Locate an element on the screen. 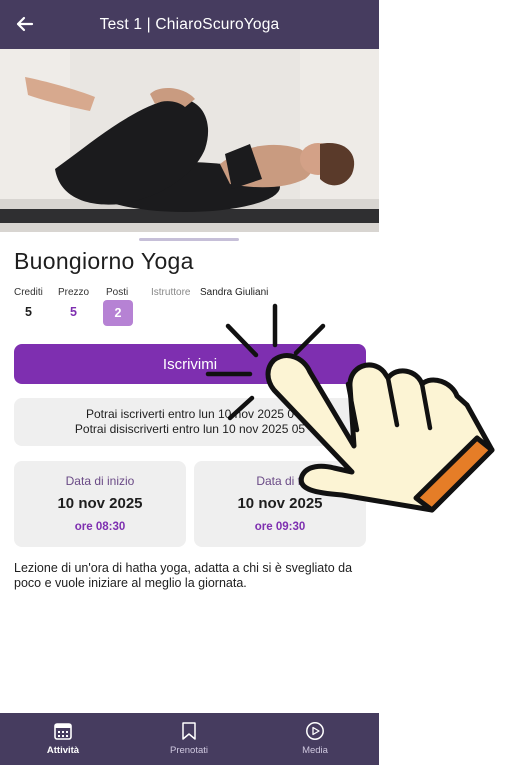 The height and width of the screenshot is (765, 505). tab-prenotati: Prenotati is located at coordinates (189, 739).